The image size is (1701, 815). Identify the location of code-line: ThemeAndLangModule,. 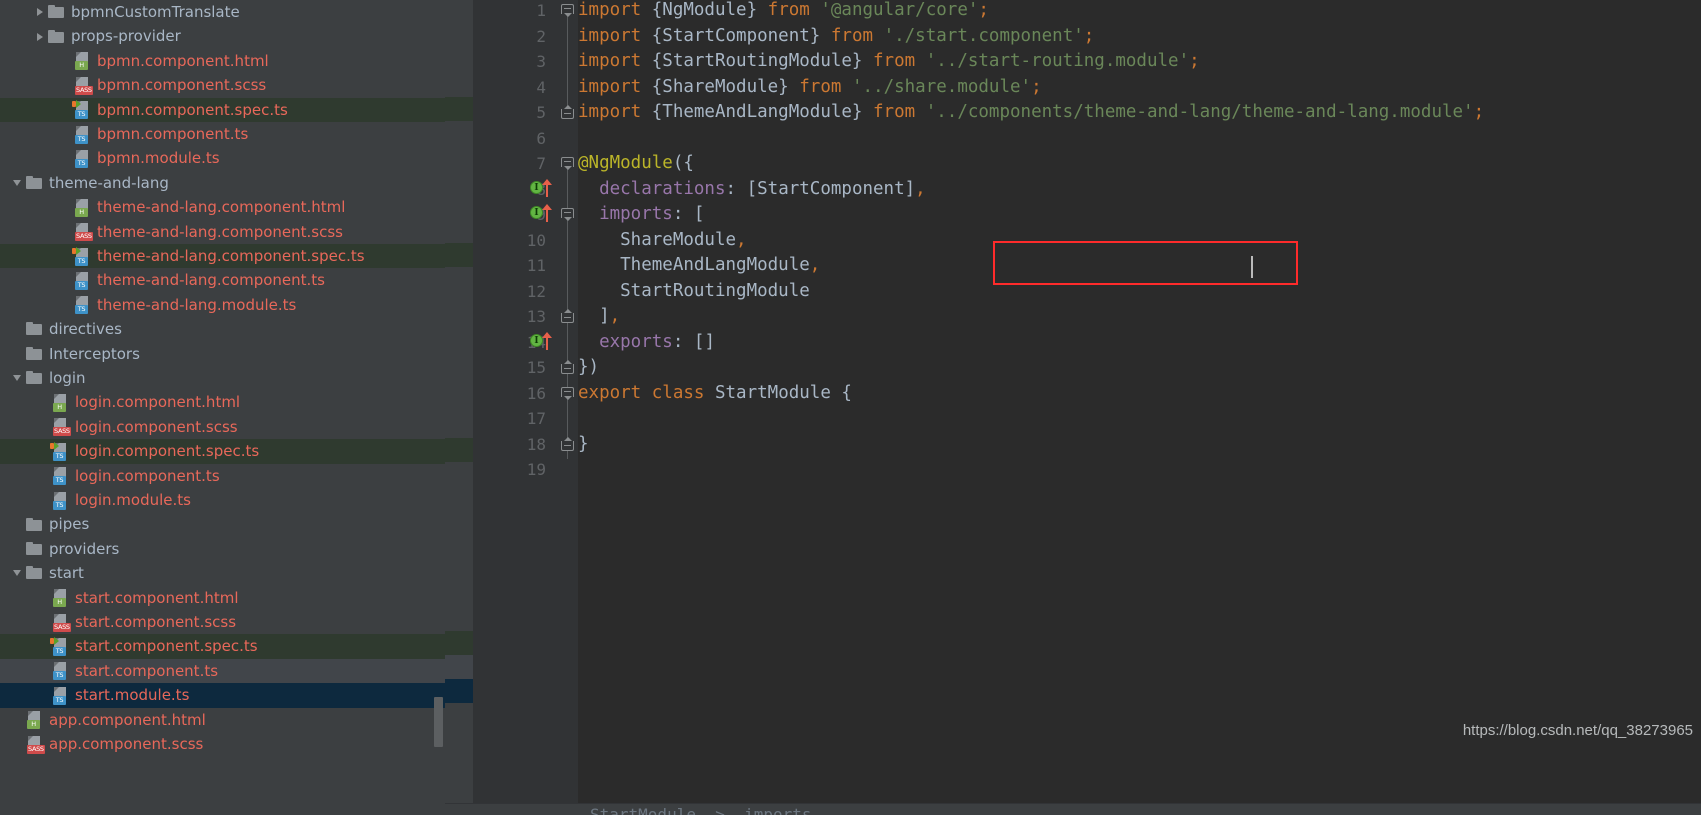
(699, 266).